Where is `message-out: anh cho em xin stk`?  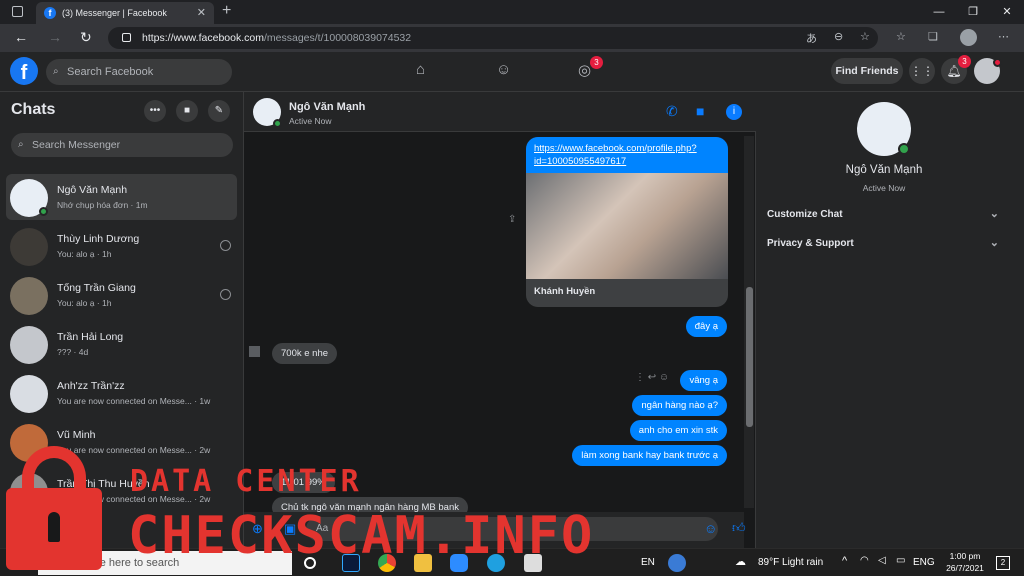 message-out: anh cho em xin stk is located at coordinates (678, 430).